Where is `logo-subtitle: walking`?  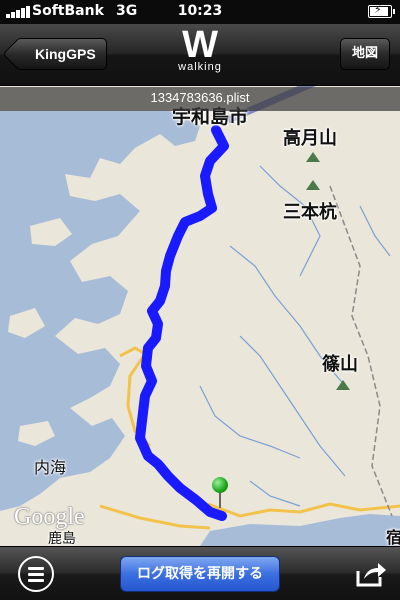 logo-subtitle: walking is located at coordinates (200, 67).